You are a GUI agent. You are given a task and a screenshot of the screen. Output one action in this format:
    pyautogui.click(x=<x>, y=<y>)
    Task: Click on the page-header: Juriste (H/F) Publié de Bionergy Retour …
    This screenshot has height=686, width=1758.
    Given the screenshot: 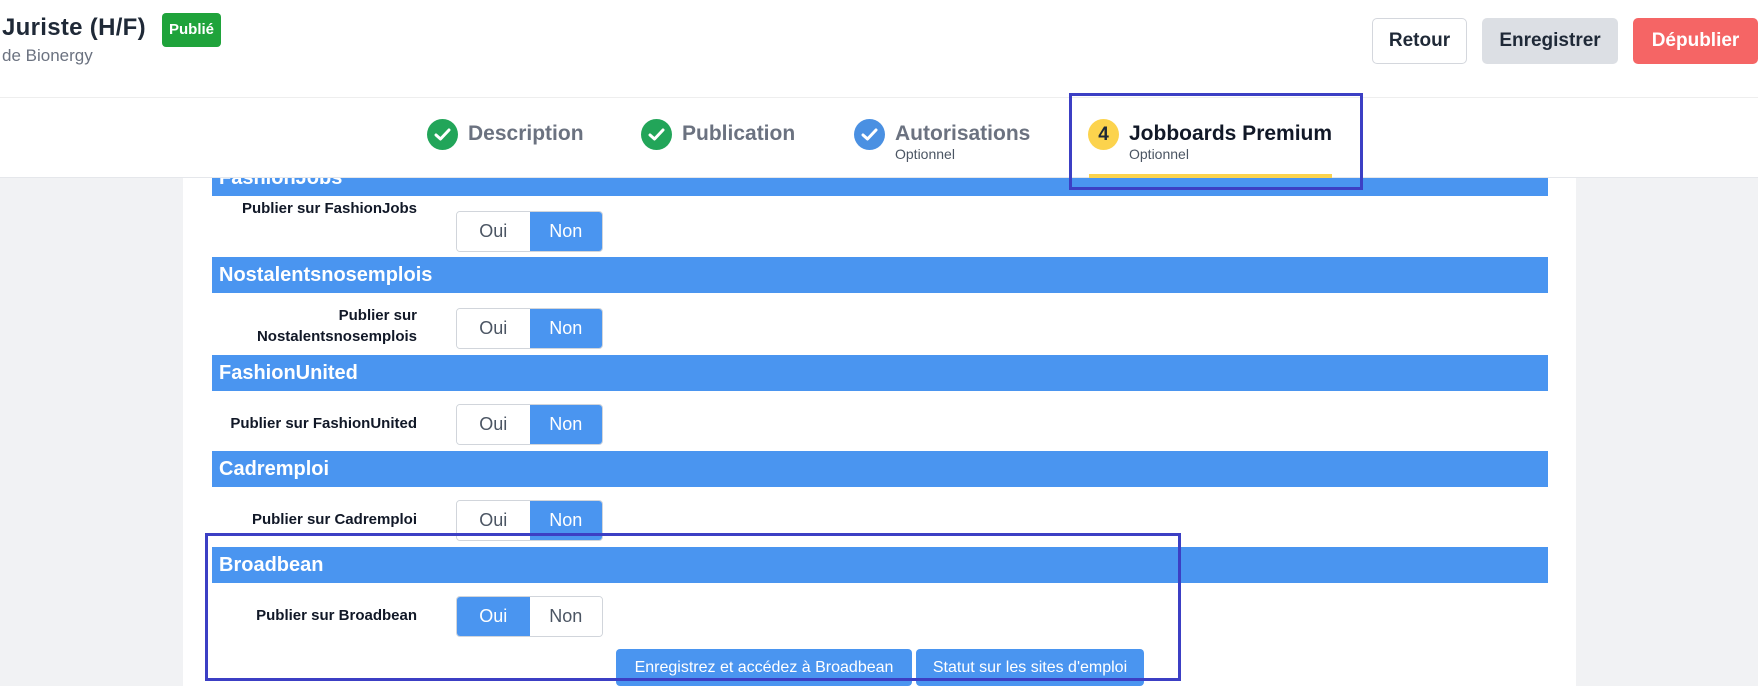 What is the action you would take?
    pyautogui.click(x=879, y=49)
    